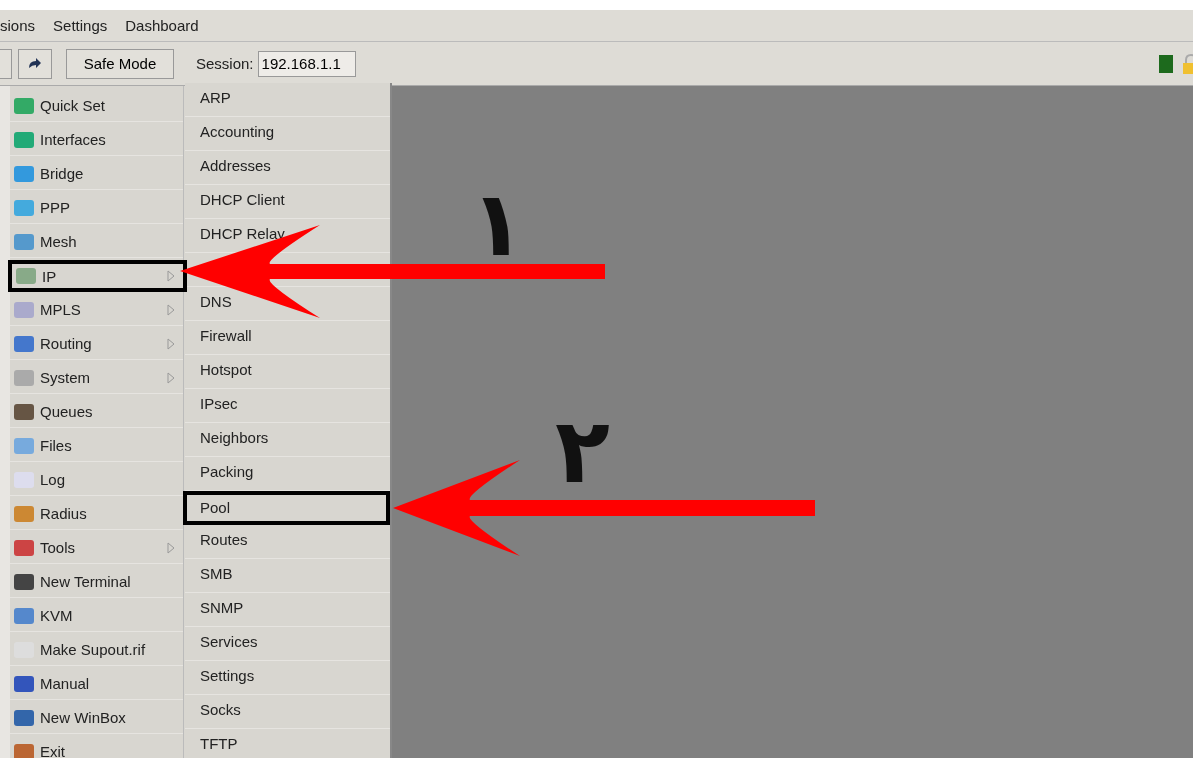  I want to click on dropdown-item: Services, so click(287, 644).